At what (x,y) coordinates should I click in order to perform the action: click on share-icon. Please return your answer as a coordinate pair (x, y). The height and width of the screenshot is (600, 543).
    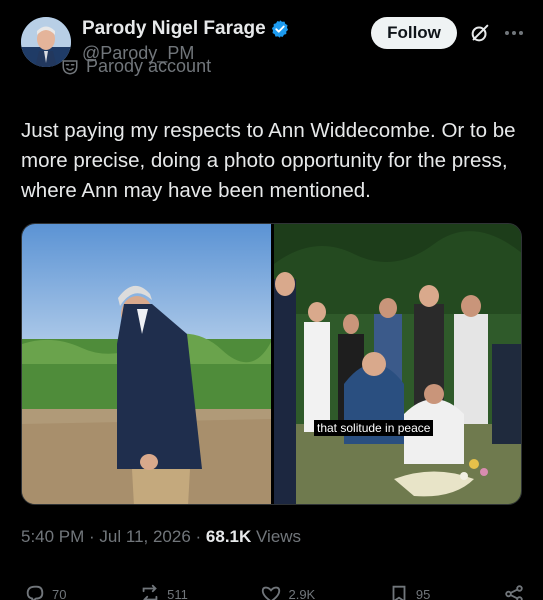
    Looking at the image, I should click on (514, 592).